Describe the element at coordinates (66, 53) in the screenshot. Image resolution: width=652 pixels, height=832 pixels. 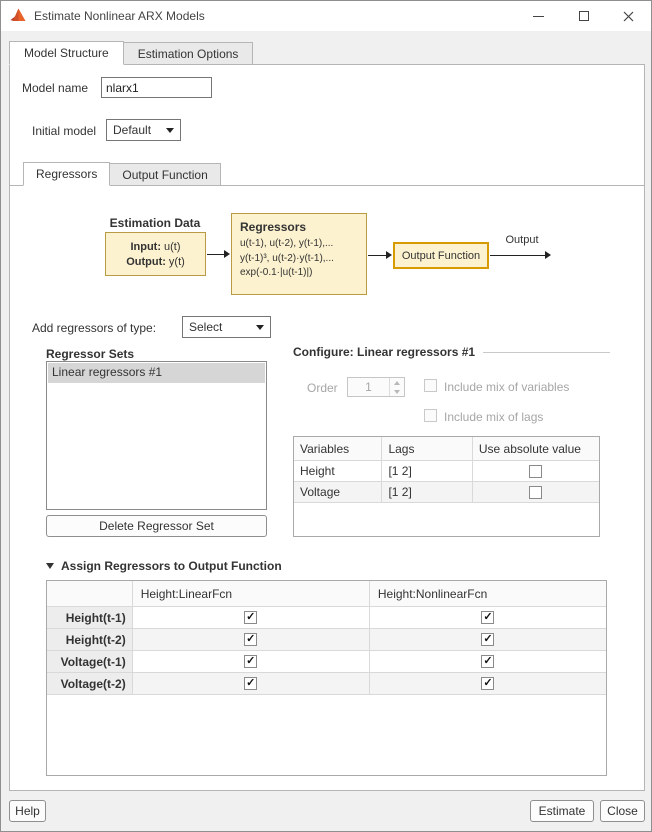
I see `tab-model-structure: Model Structure` at that location.